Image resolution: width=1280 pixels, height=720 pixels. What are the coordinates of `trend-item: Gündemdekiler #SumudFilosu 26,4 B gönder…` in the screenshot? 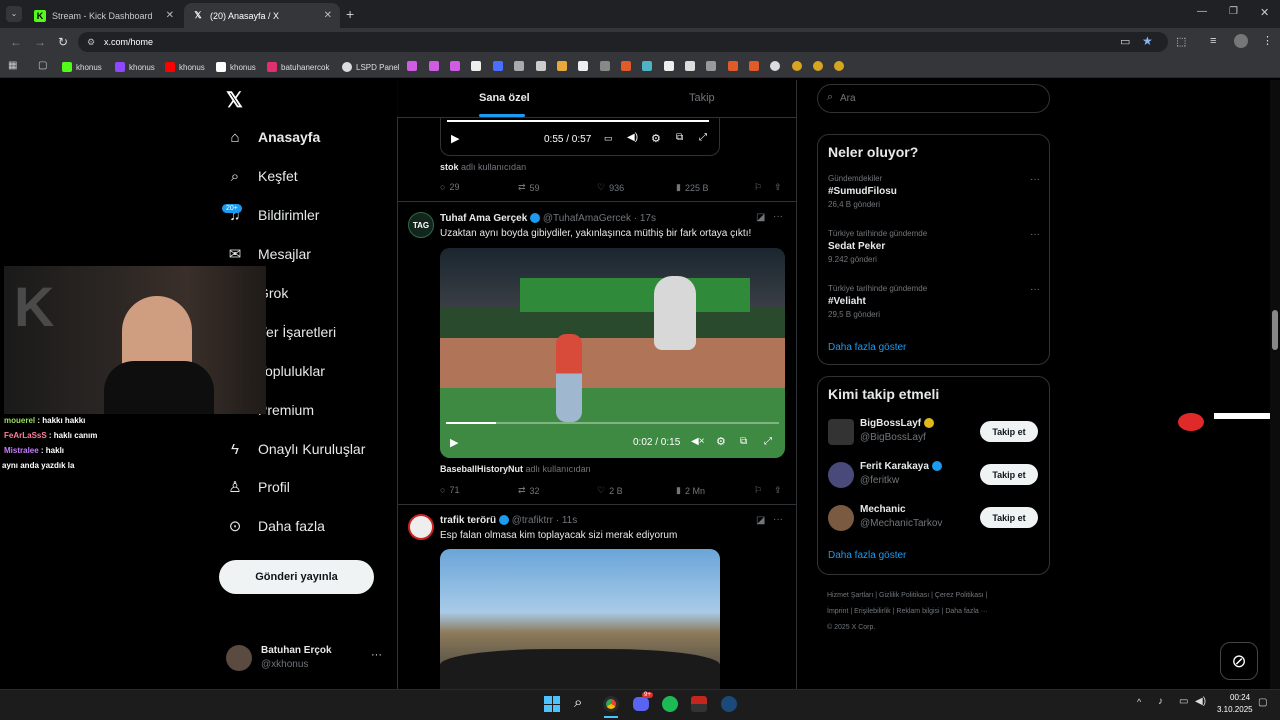 It's located at (934, 194).